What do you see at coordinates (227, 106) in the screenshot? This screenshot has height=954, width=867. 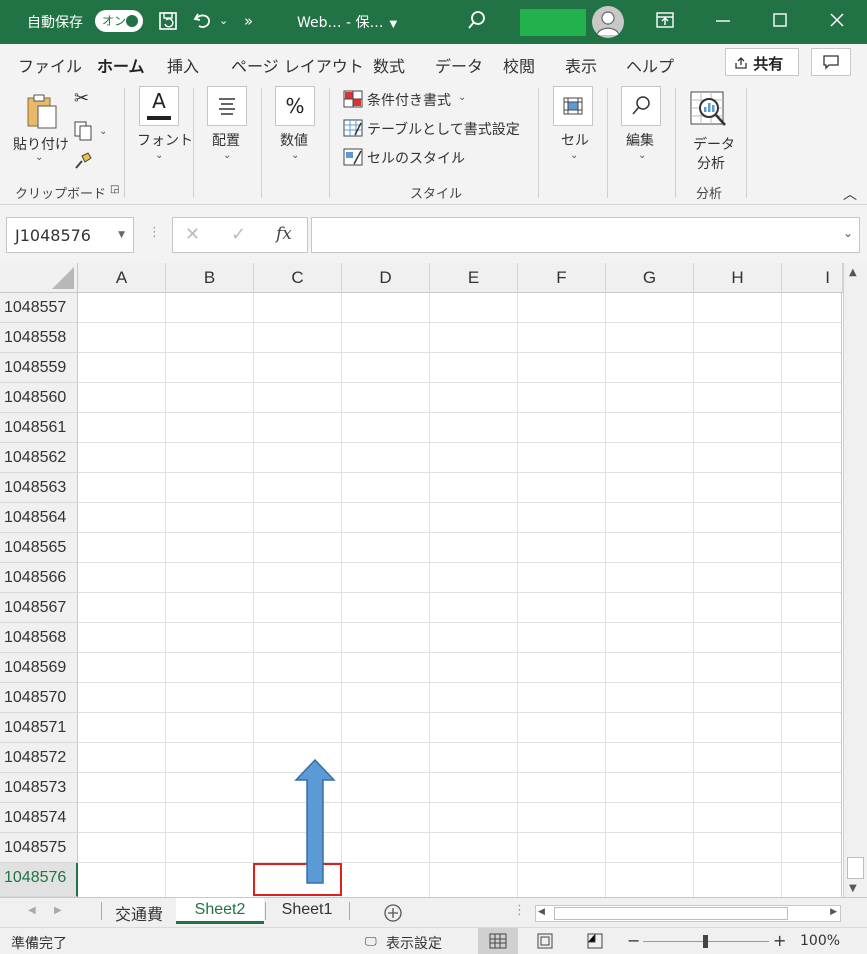 I see `align-button` at bounding box center [227, 106].